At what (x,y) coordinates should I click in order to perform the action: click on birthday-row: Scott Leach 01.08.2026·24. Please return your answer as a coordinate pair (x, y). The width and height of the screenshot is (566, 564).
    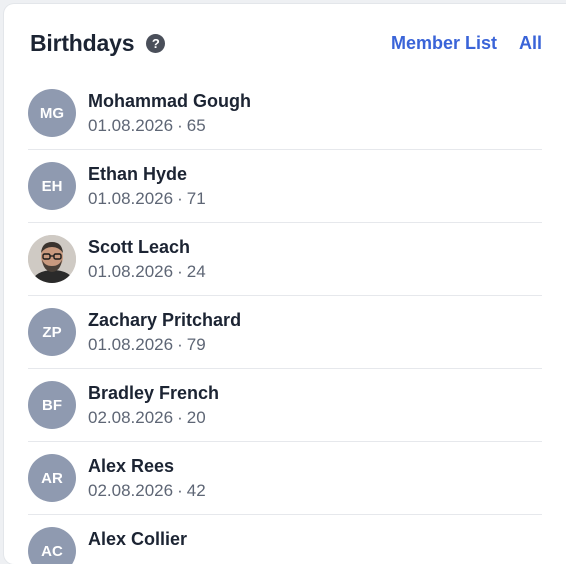
    Looking at the image, I should click on (285, 259).